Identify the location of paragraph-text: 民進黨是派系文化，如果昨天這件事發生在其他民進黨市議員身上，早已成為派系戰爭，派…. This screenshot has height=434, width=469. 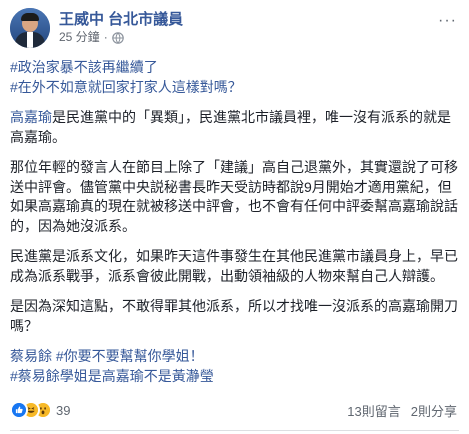
(234, 266).